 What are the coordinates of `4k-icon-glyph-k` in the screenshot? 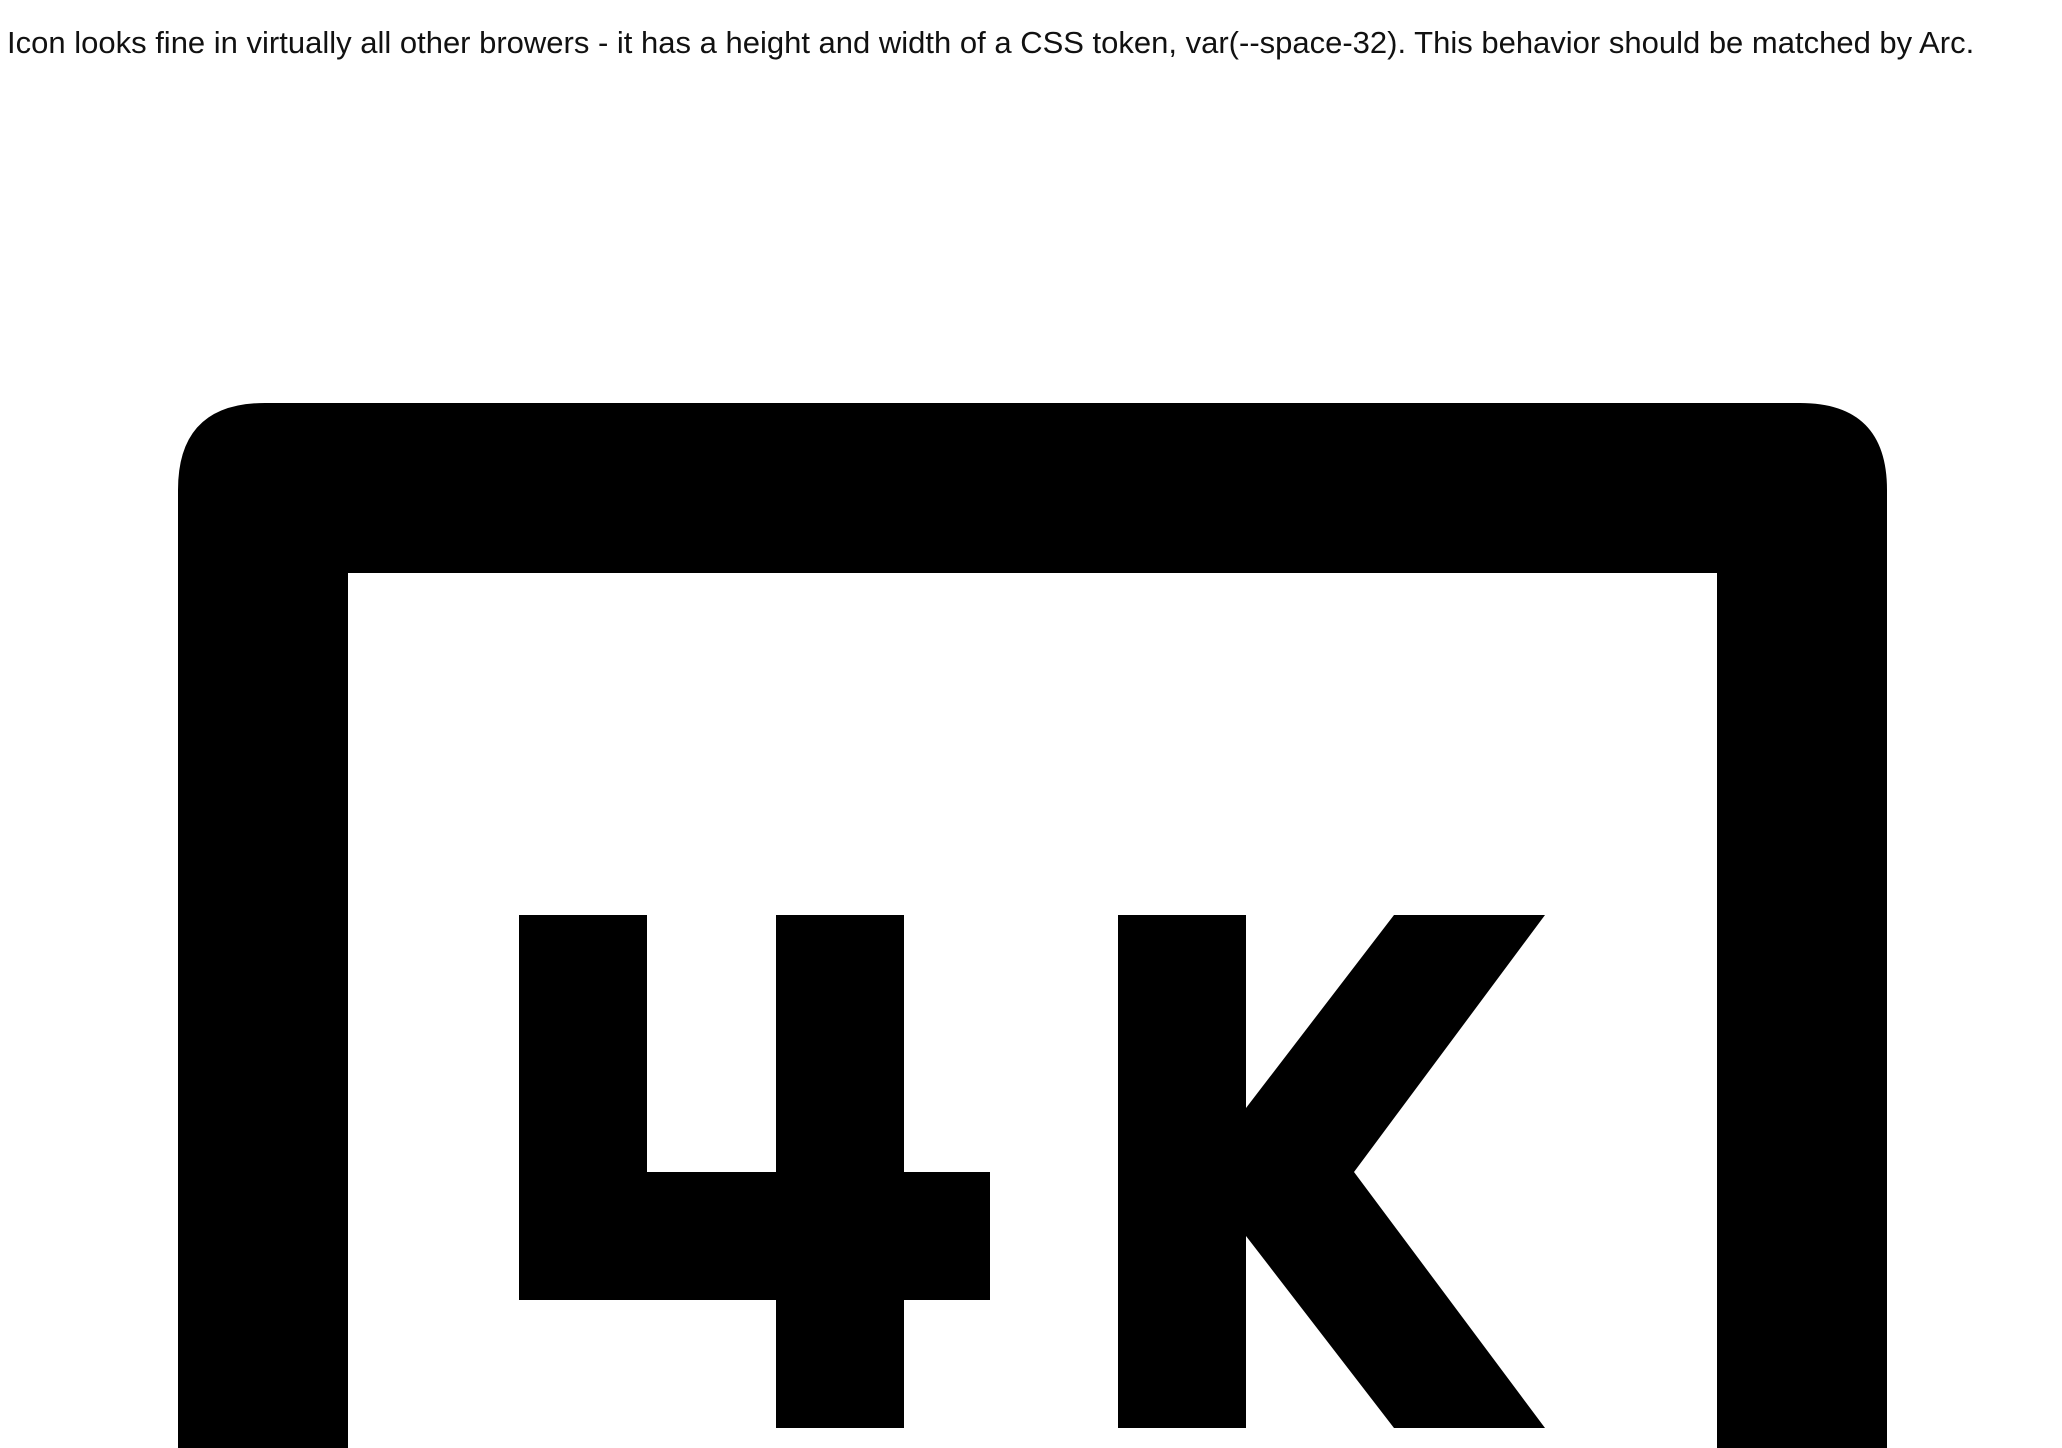 It's located at (1331, 1171).